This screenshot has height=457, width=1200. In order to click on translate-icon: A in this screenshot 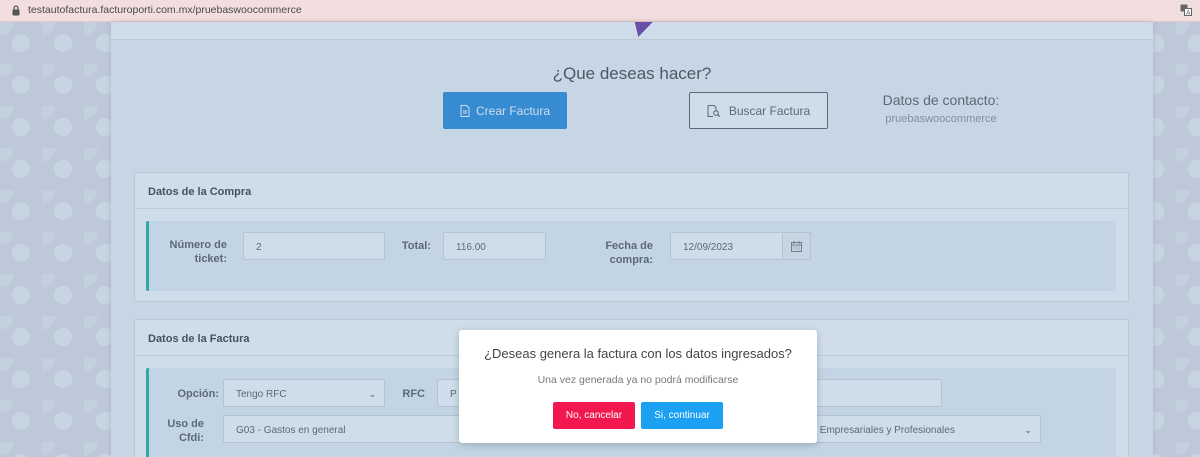, I will do `click(1186, 10)`.